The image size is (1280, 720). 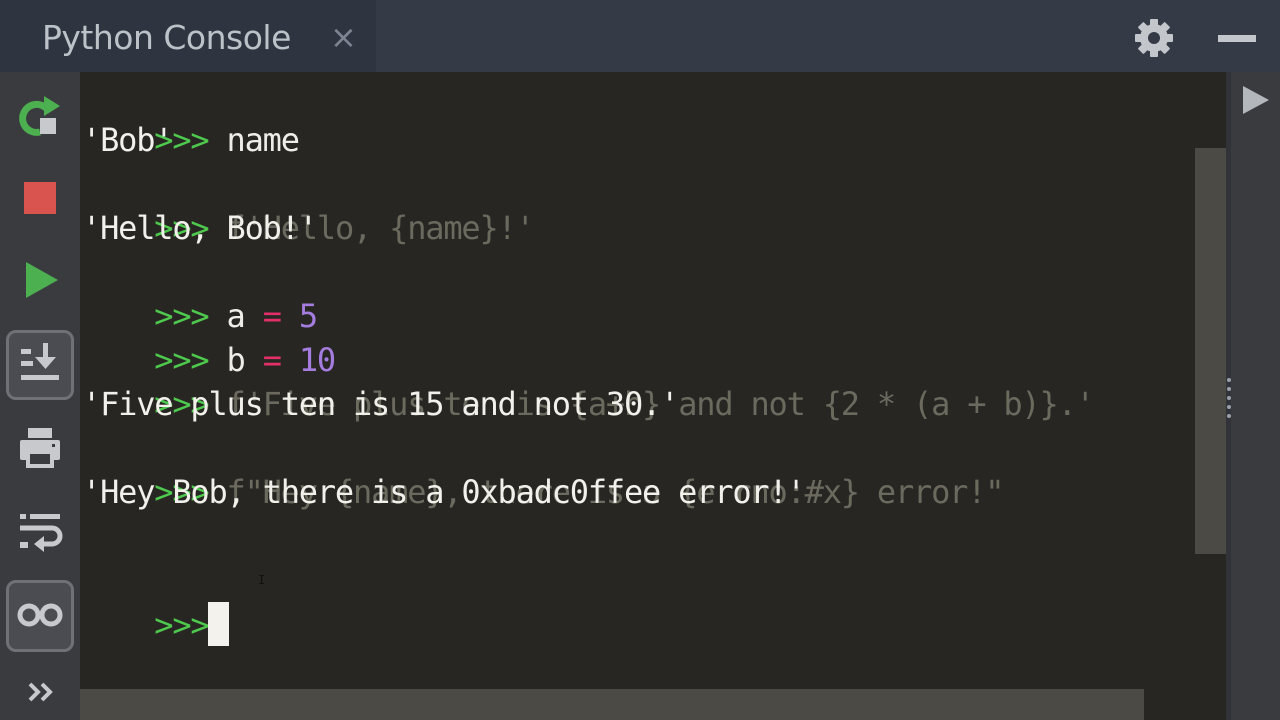 What do you see at coordinates (1210, 351) in the screenshot?
I see `vertical-scrollbar` at bounding box center [1210, 351].